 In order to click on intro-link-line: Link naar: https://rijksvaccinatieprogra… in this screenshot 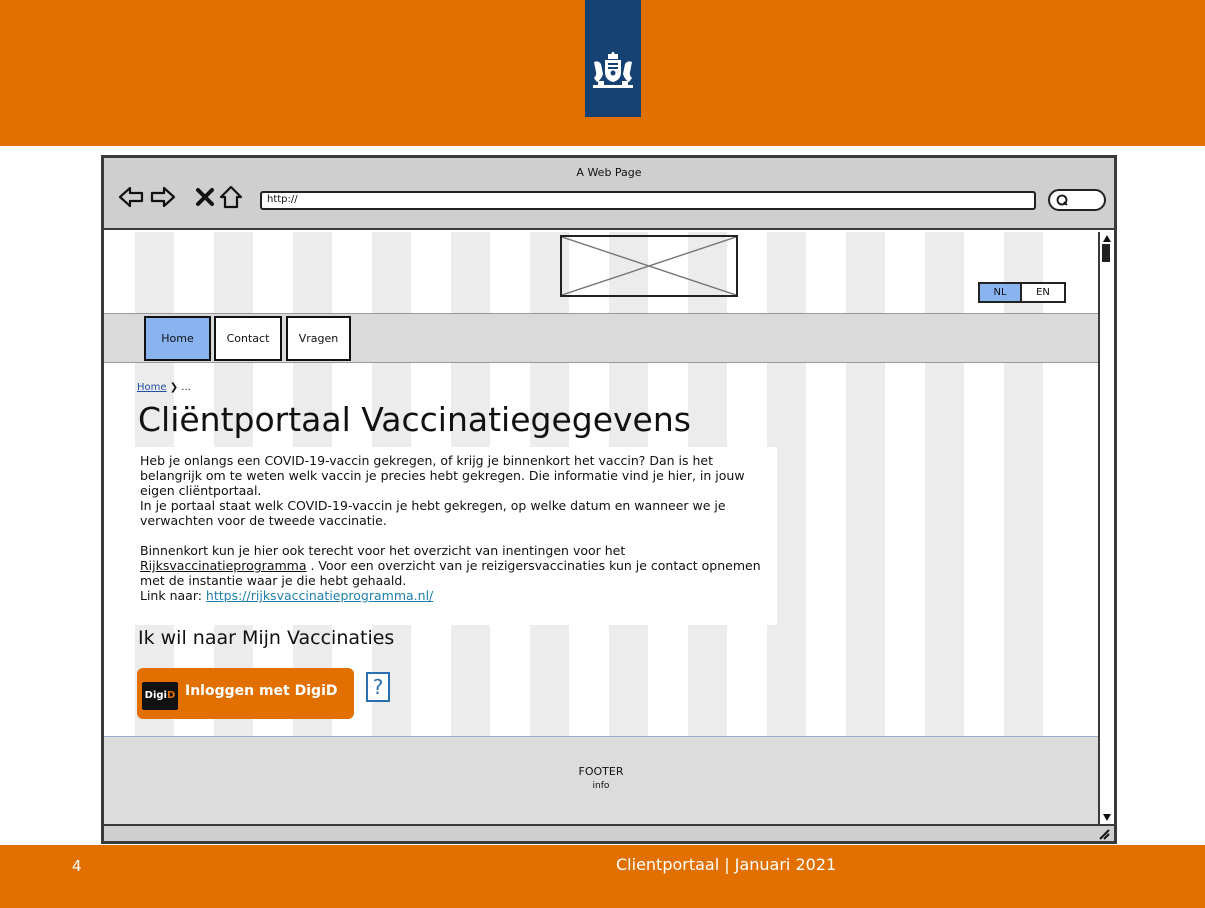, I will do `click(287, 595)`.